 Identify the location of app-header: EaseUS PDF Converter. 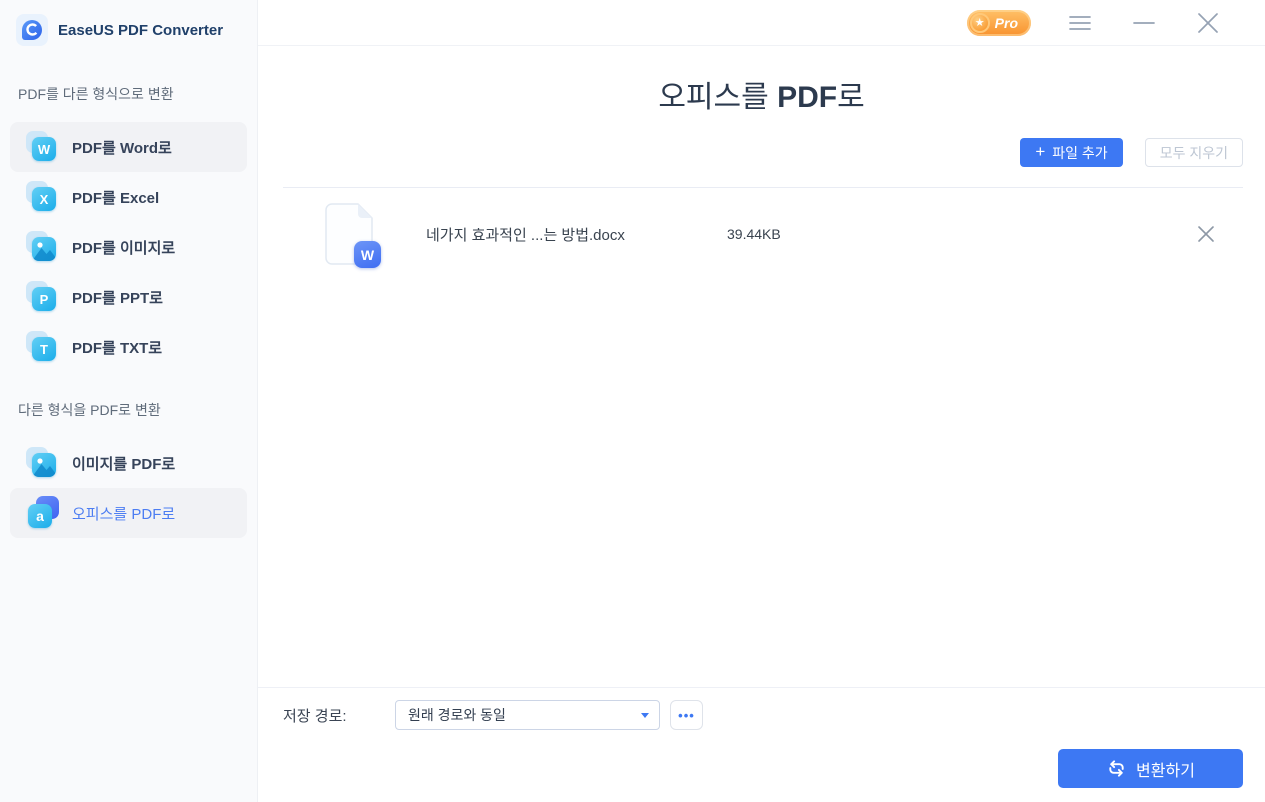
(128, 30).